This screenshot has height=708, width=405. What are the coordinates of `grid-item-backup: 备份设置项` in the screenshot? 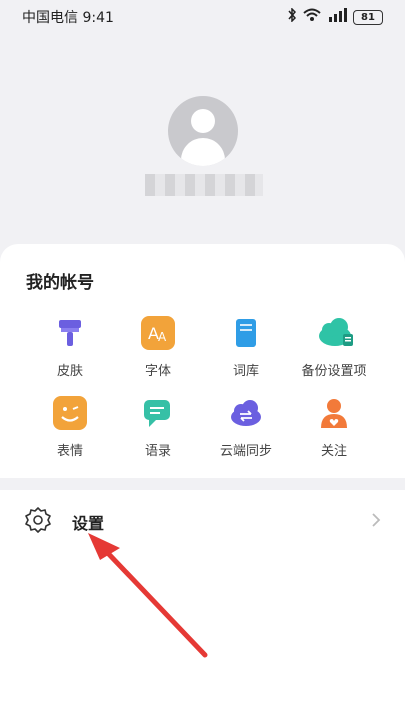 It's located at (334, 347).